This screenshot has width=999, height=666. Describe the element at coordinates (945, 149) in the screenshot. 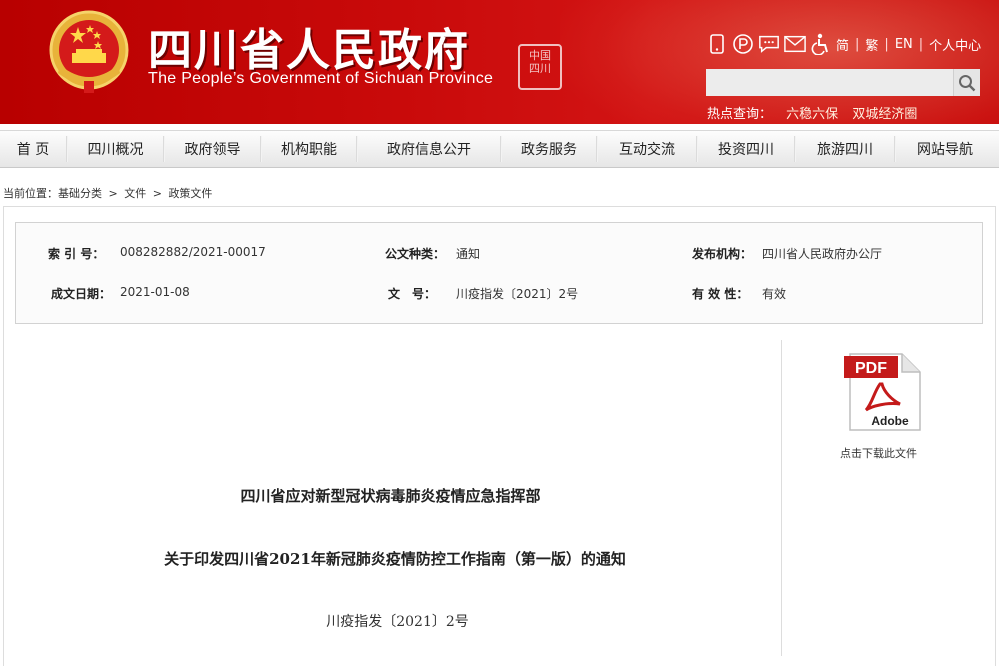

I see `nav-site-map: 网站导航` at that location.